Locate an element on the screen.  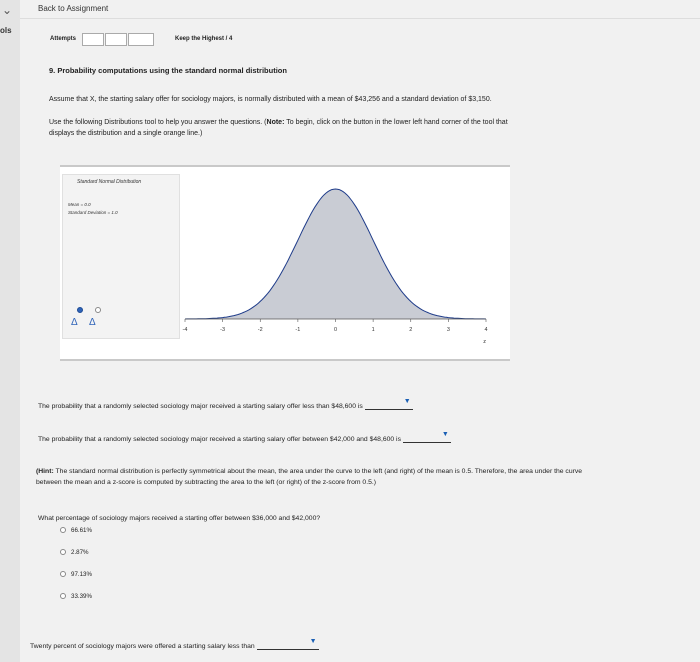
side-label: ols is located at coordinates (6, 30).